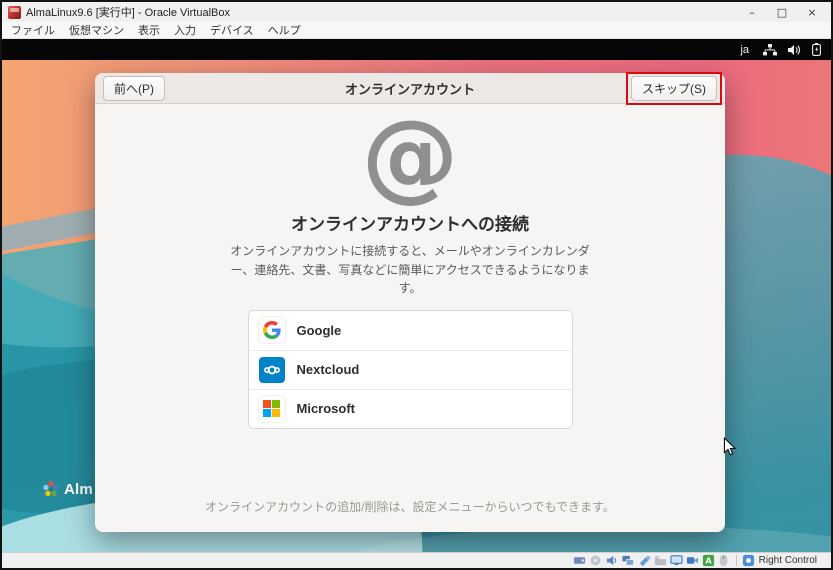 The height and width of the screenshot is (570, 833). Describe the element at coordinates (416, 30) in the screenshot. I see `vbox-menubar: ファイル 仮想マシン 表示 入力 デバイス ヘルプ` at that location.